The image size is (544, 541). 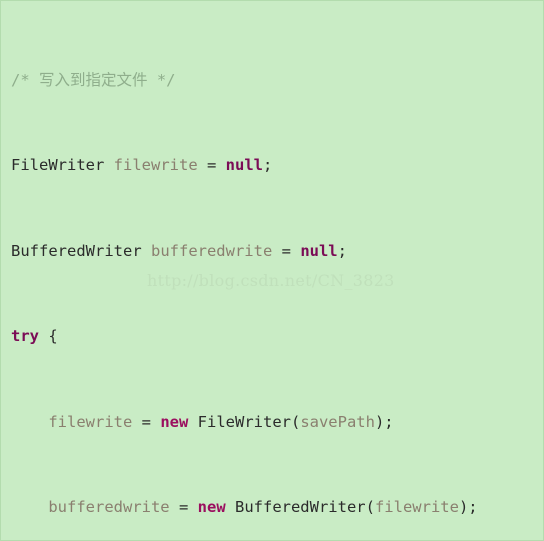 What do you see at coordinates (337, 421) in the screenshot?
I see `argument-token: savePath` at bounding box center [337, 421].